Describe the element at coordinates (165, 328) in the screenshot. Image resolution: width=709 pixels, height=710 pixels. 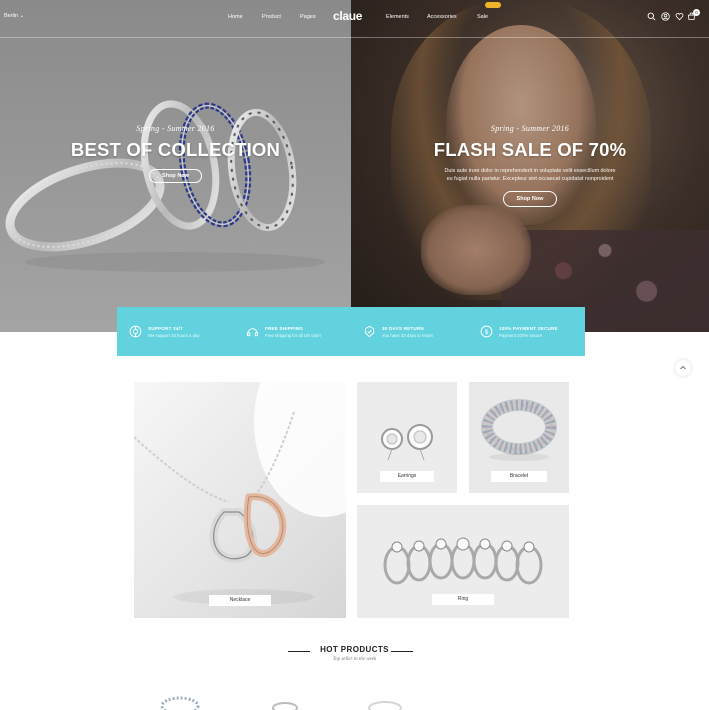
I see `feature-title: SUPPORT 24/7` at that location.